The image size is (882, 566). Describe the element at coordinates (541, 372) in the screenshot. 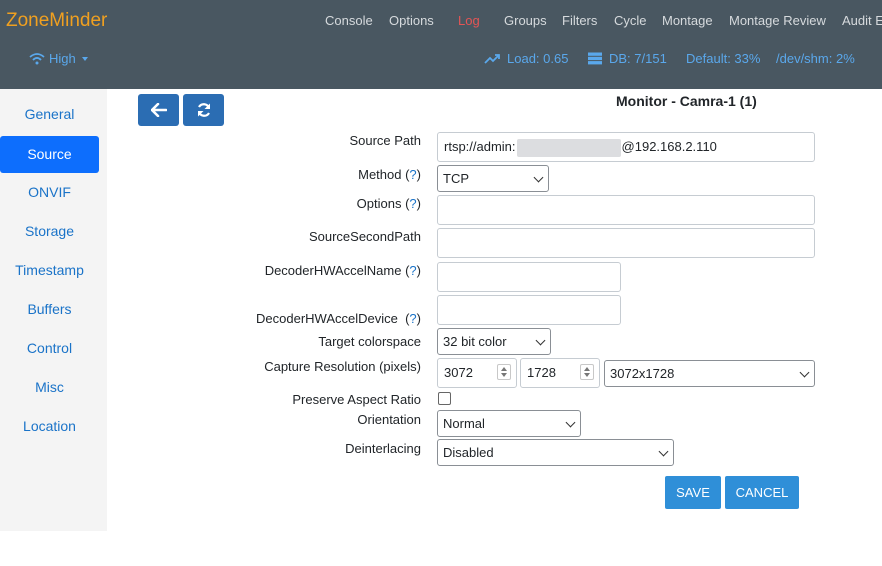

I see `capture-height-value: 1728` at that location.